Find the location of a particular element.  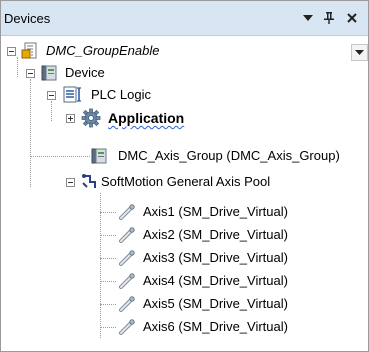

tree-label-application: Application is located at coordinates (146, 118).